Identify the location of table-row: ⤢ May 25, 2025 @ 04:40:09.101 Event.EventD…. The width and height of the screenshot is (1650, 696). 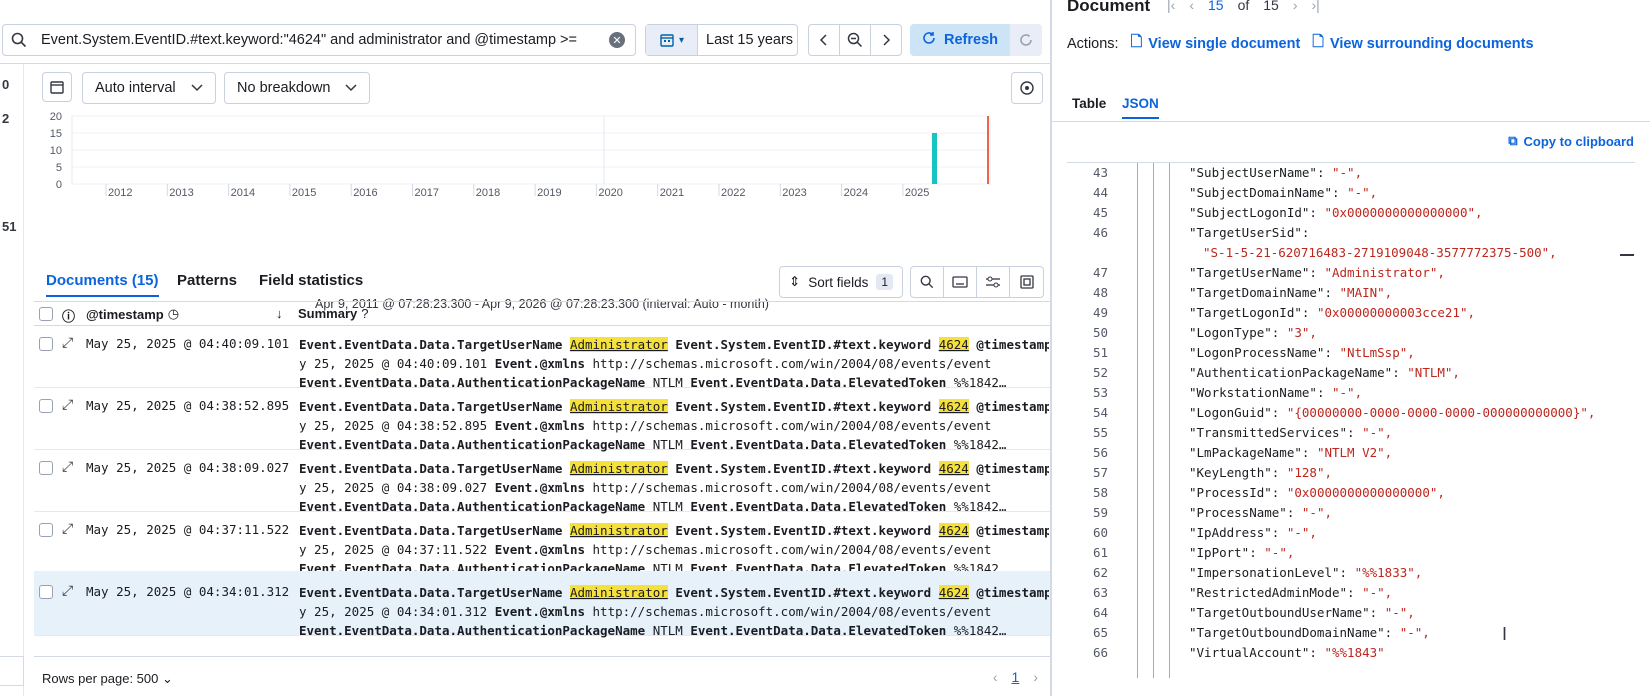
(542, 358).